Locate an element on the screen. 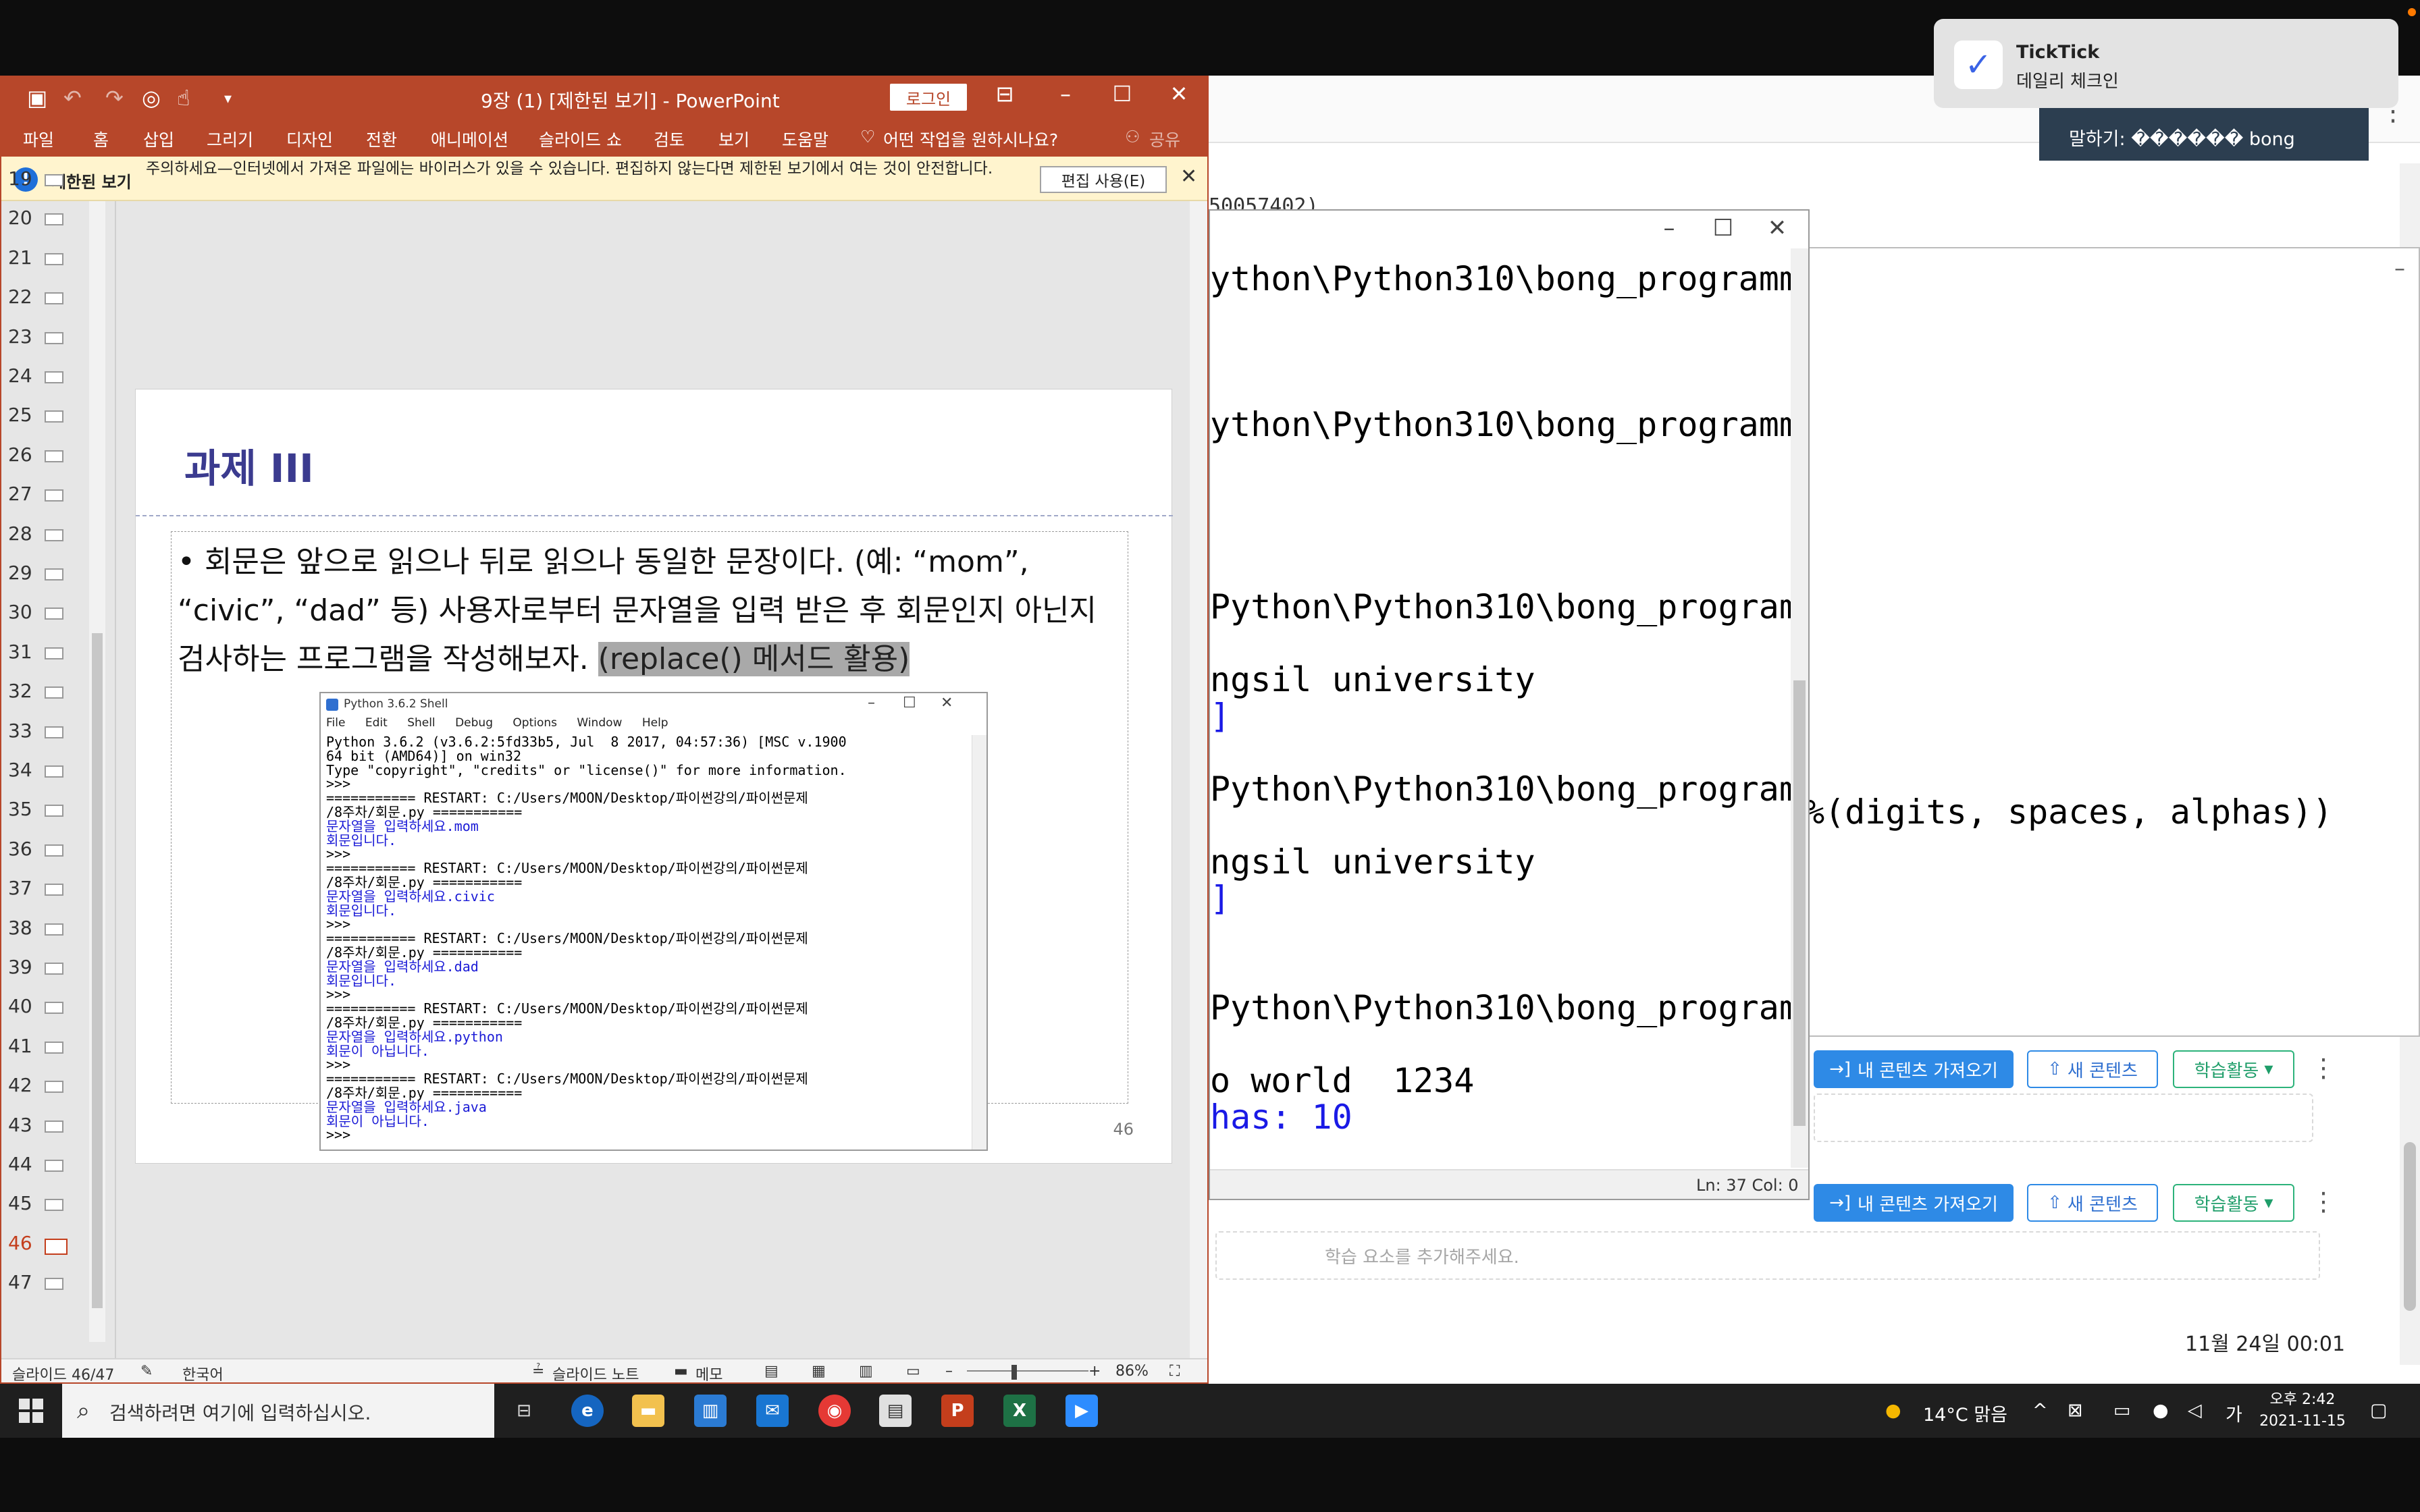  normal-view-icon: ▤ is located at coordinates (771, 1371).